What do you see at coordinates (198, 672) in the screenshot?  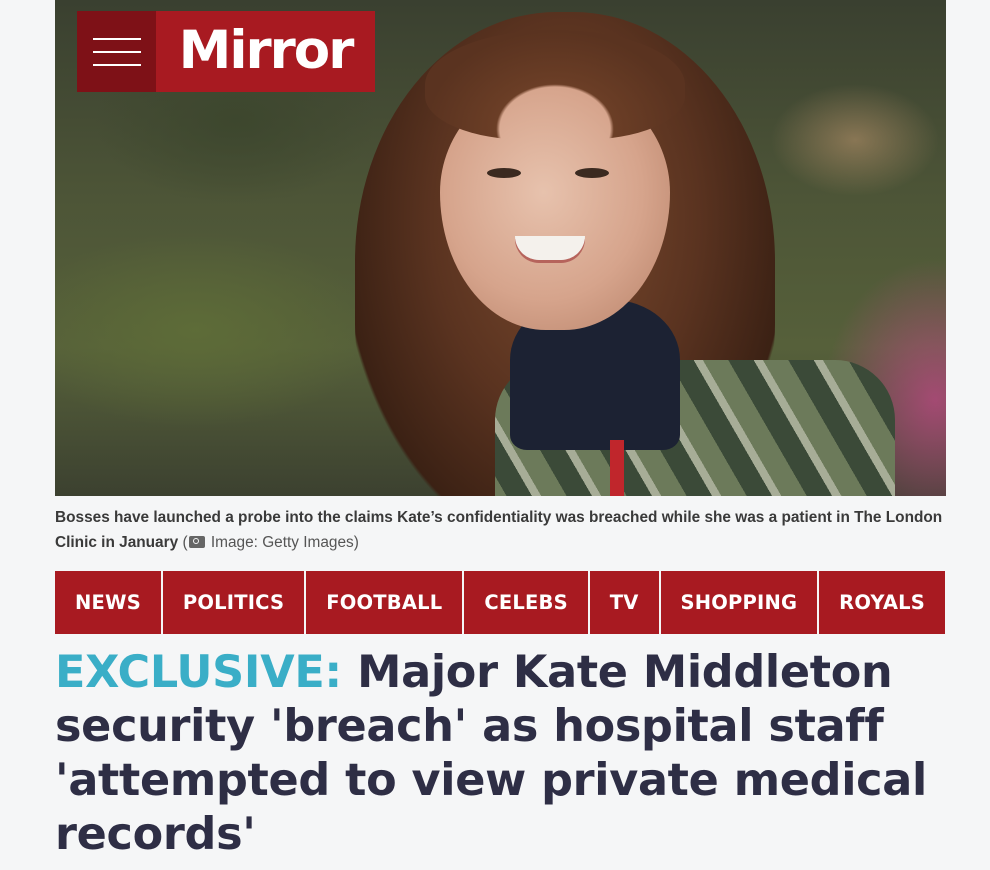 I see `headline-kicker: EXCLUSIVE:` at bounding box center [198, 672].